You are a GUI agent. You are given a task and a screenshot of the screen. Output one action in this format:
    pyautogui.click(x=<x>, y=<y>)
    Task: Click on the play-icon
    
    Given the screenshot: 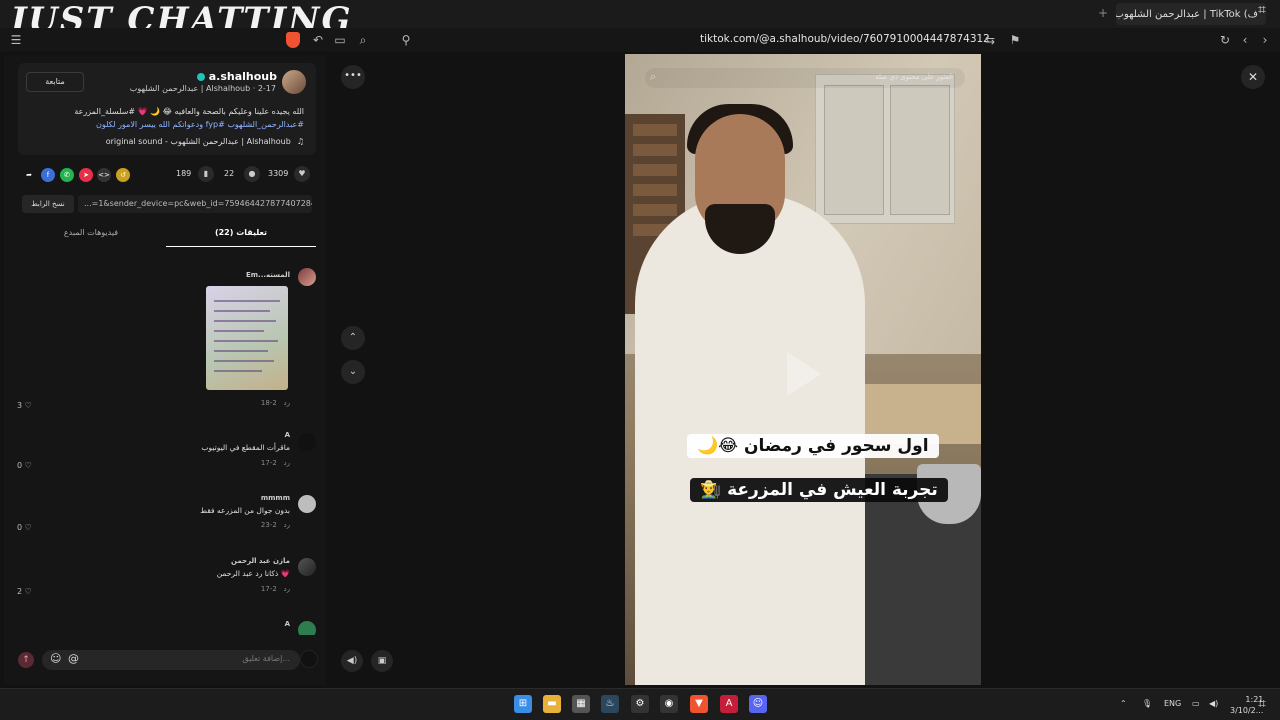 What is the action you would take?
    pyautogui.click(x=804, y=374)
    